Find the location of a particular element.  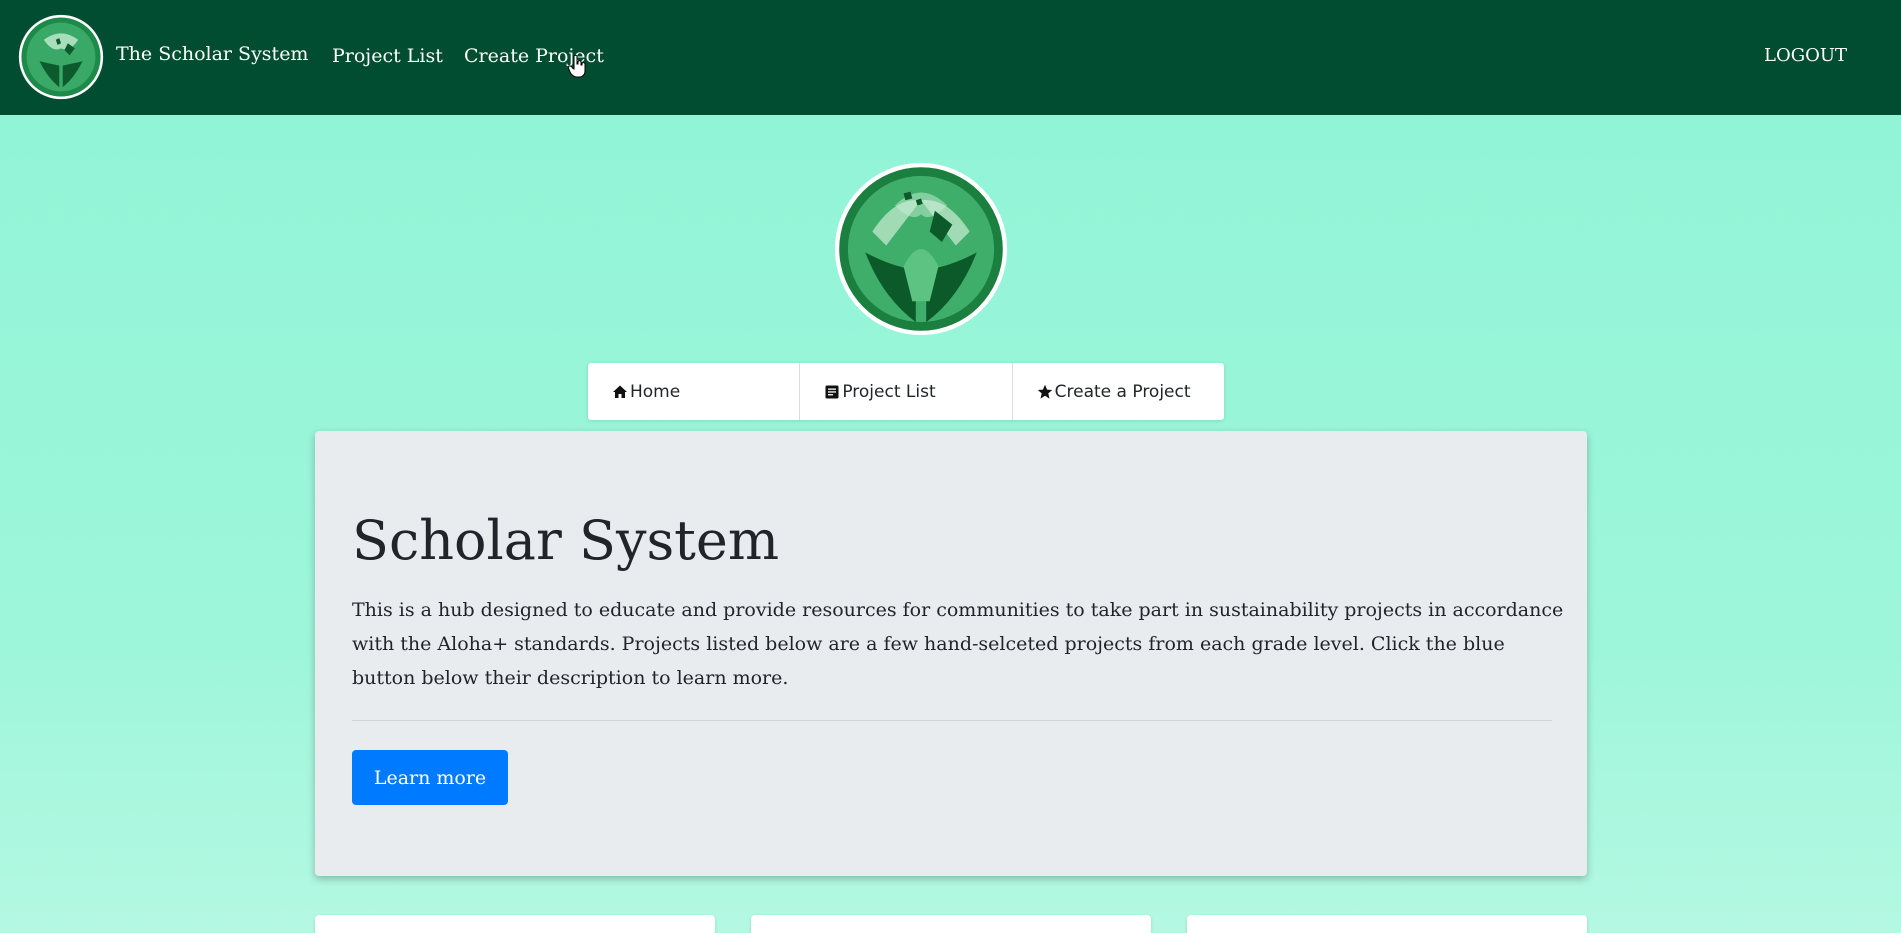

divider is located at coordinates (952, 720).